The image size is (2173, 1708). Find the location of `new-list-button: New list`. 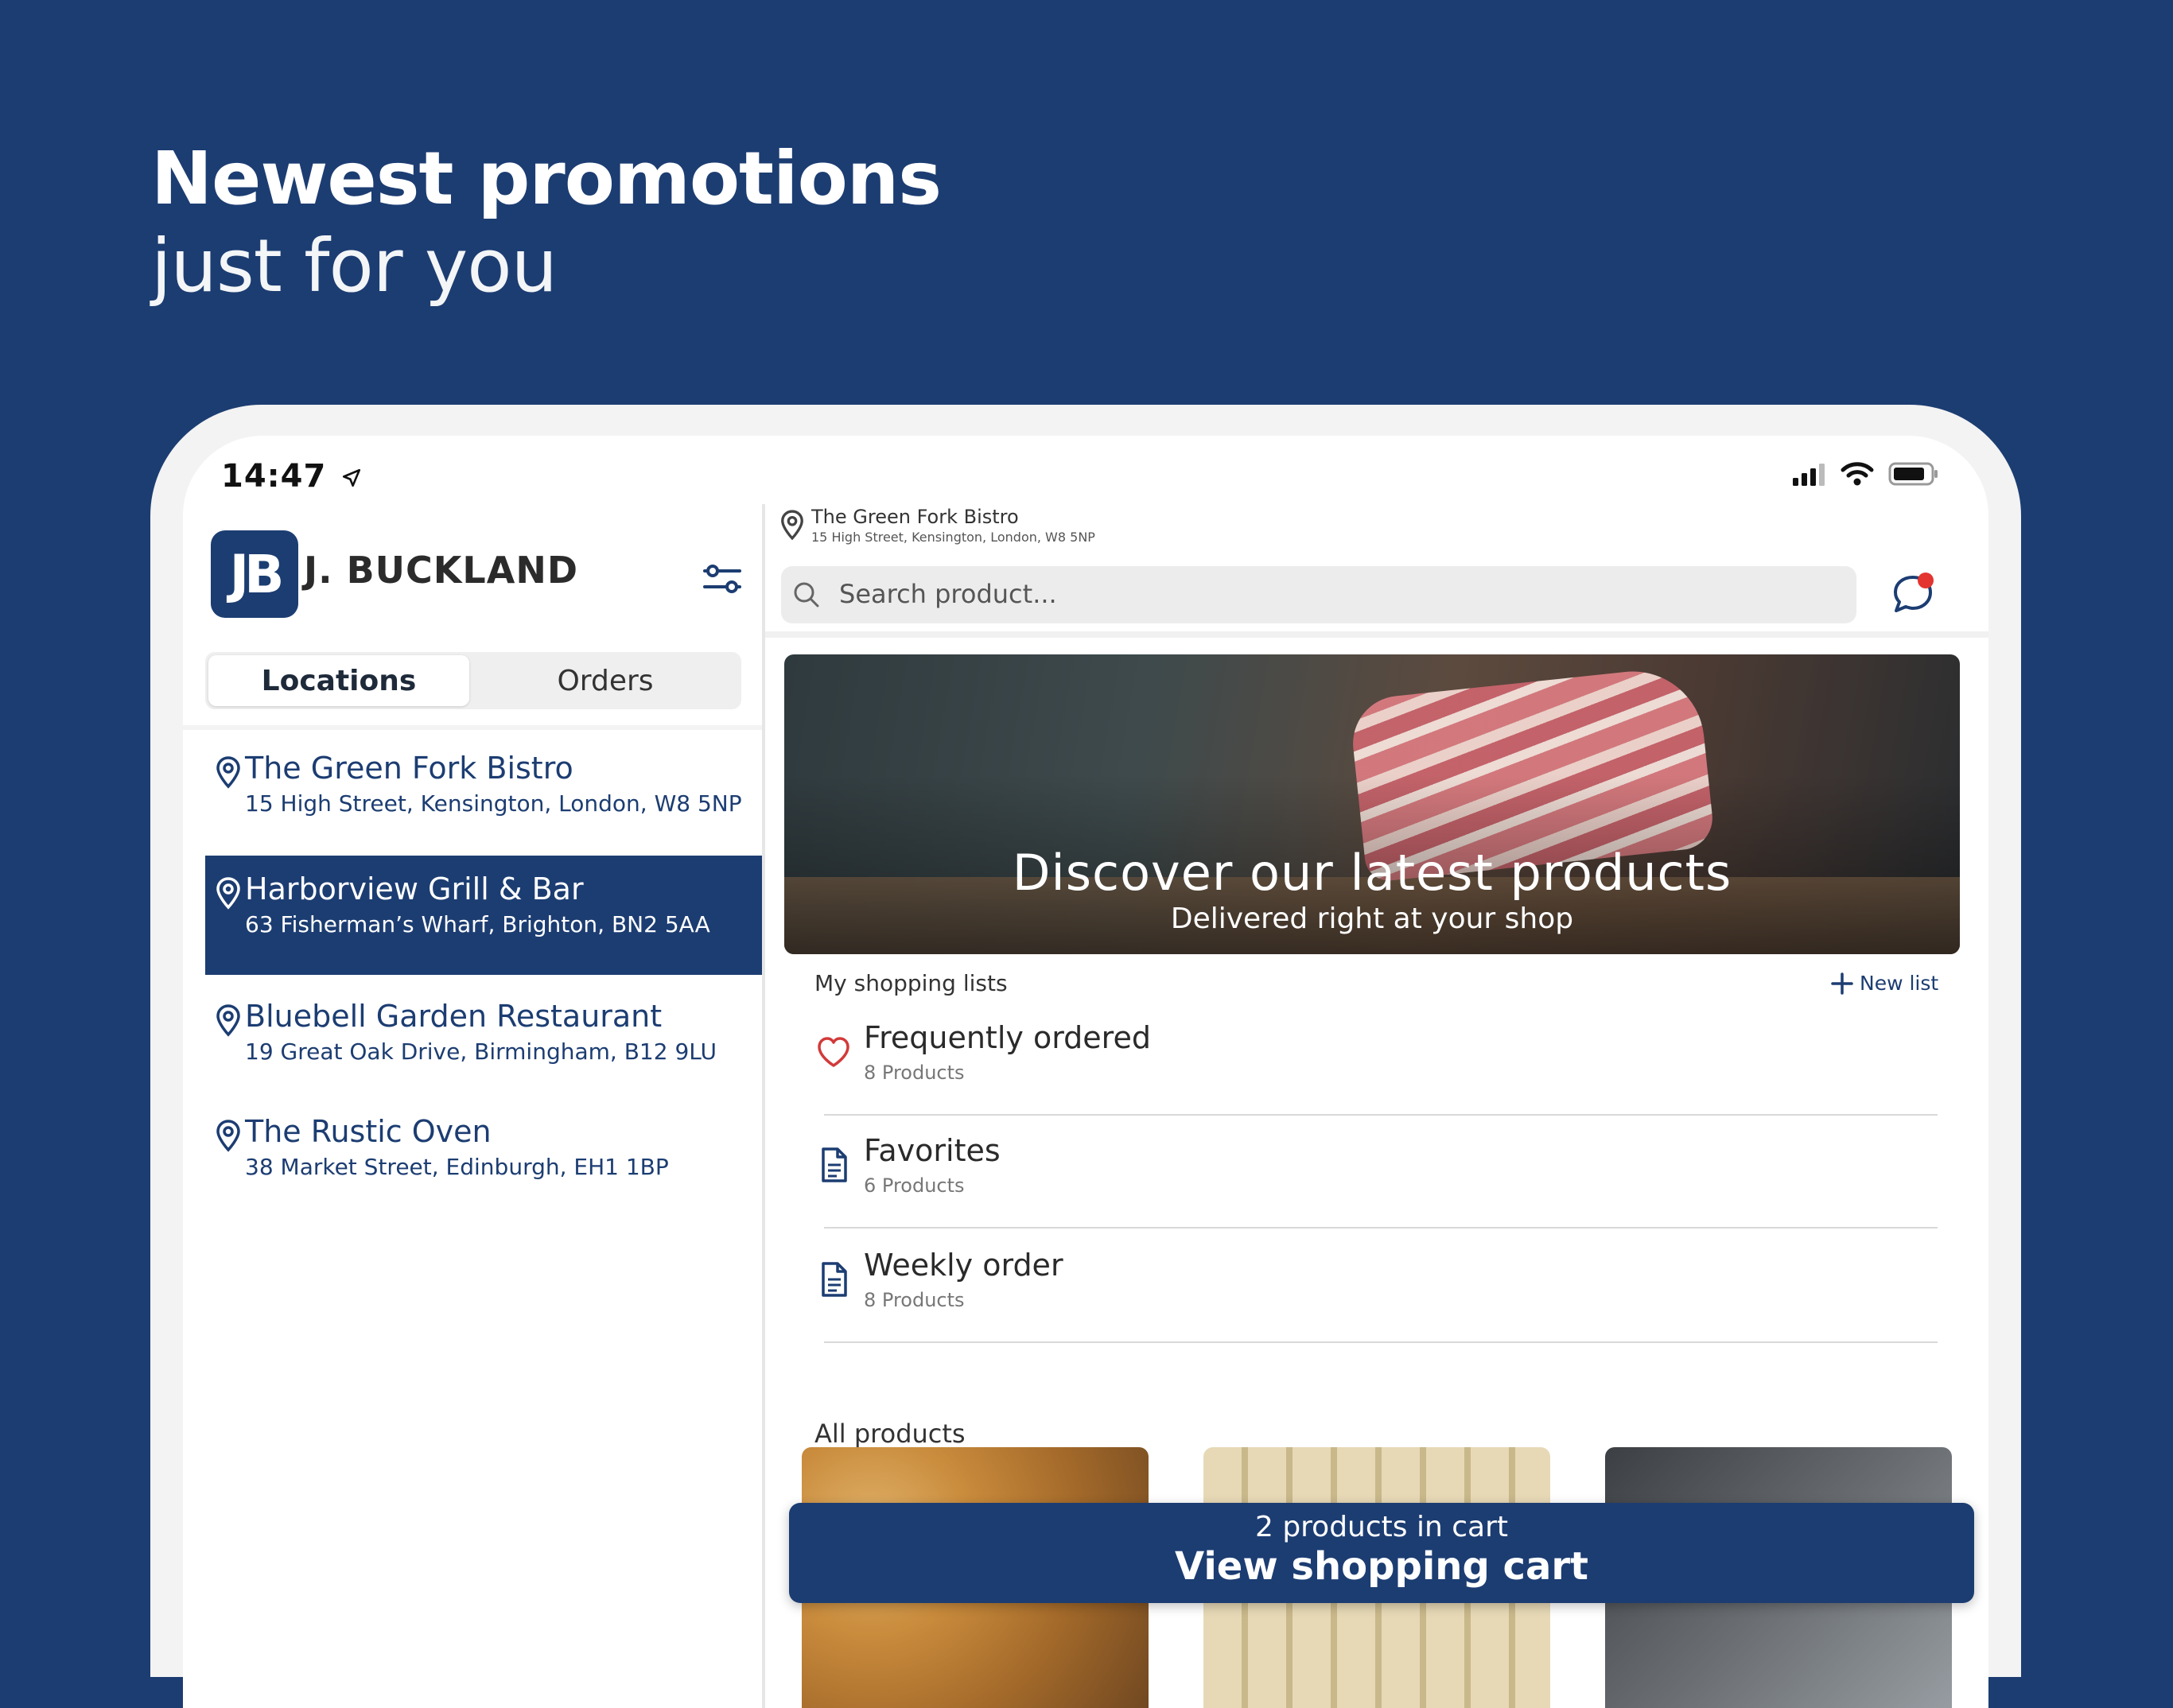

new-list-button: New list is located at coordinates (1884, 983).